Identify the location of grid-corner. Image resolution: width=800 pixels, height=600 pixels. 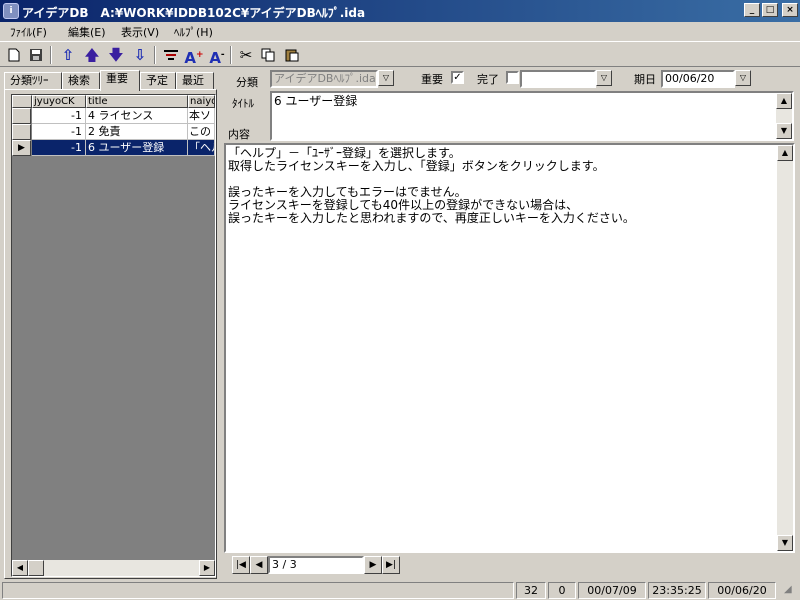
(22, 101).